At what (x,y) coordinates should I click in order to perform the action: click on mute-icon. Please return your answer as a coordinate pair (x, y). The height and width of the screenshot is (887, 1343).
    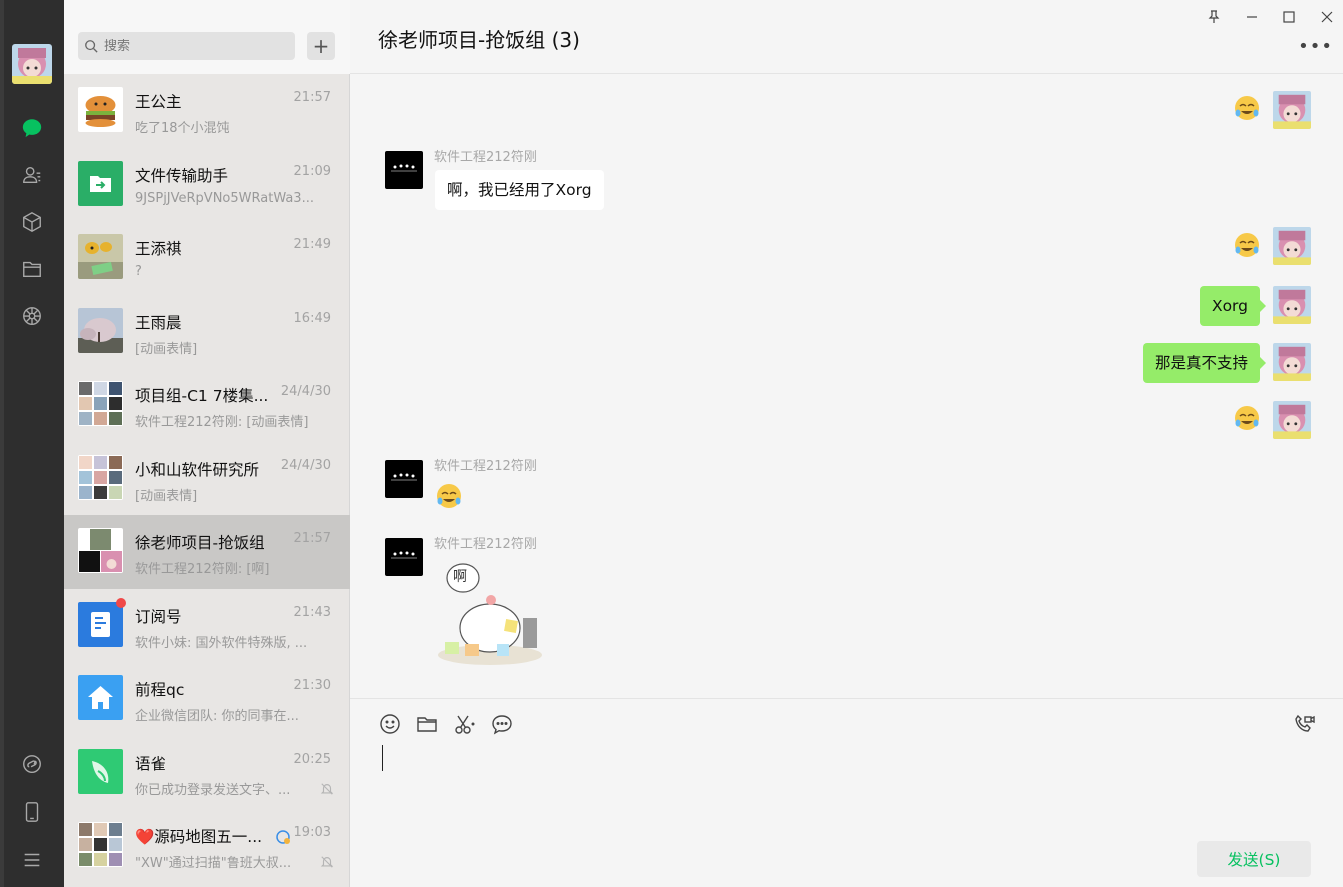
    Looking at the image, I should click on (327, 862).